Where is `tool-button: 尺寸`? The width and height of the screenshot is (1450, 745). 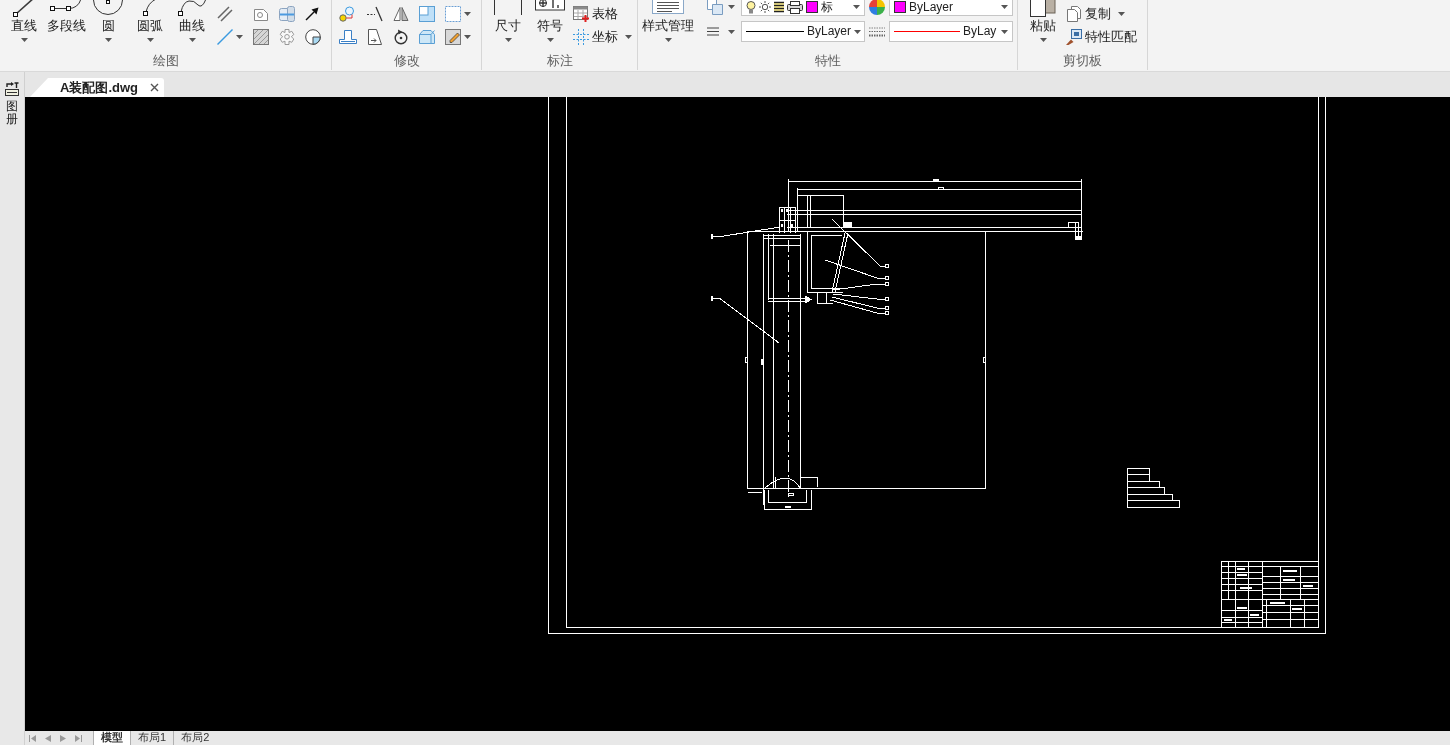
tool-button: 尺寸 is located at coordinates (508, 23).